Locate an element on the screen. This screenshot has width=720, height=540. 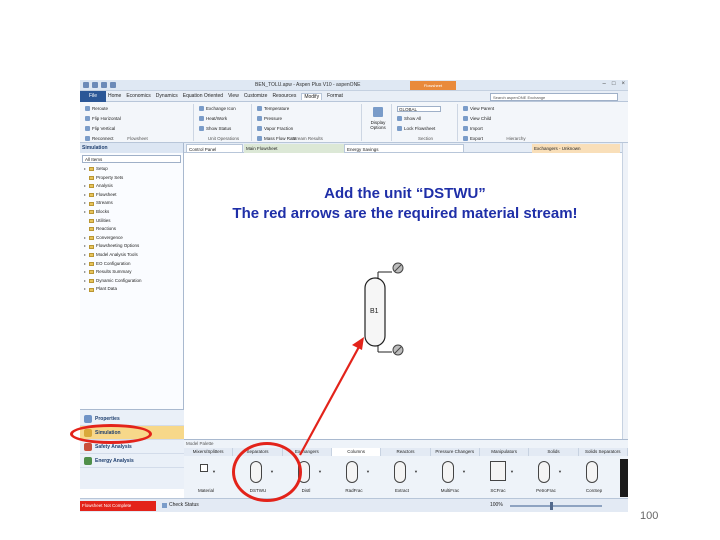
ribbon-group-display-options: Display Options is located at coordinates (378, 122).